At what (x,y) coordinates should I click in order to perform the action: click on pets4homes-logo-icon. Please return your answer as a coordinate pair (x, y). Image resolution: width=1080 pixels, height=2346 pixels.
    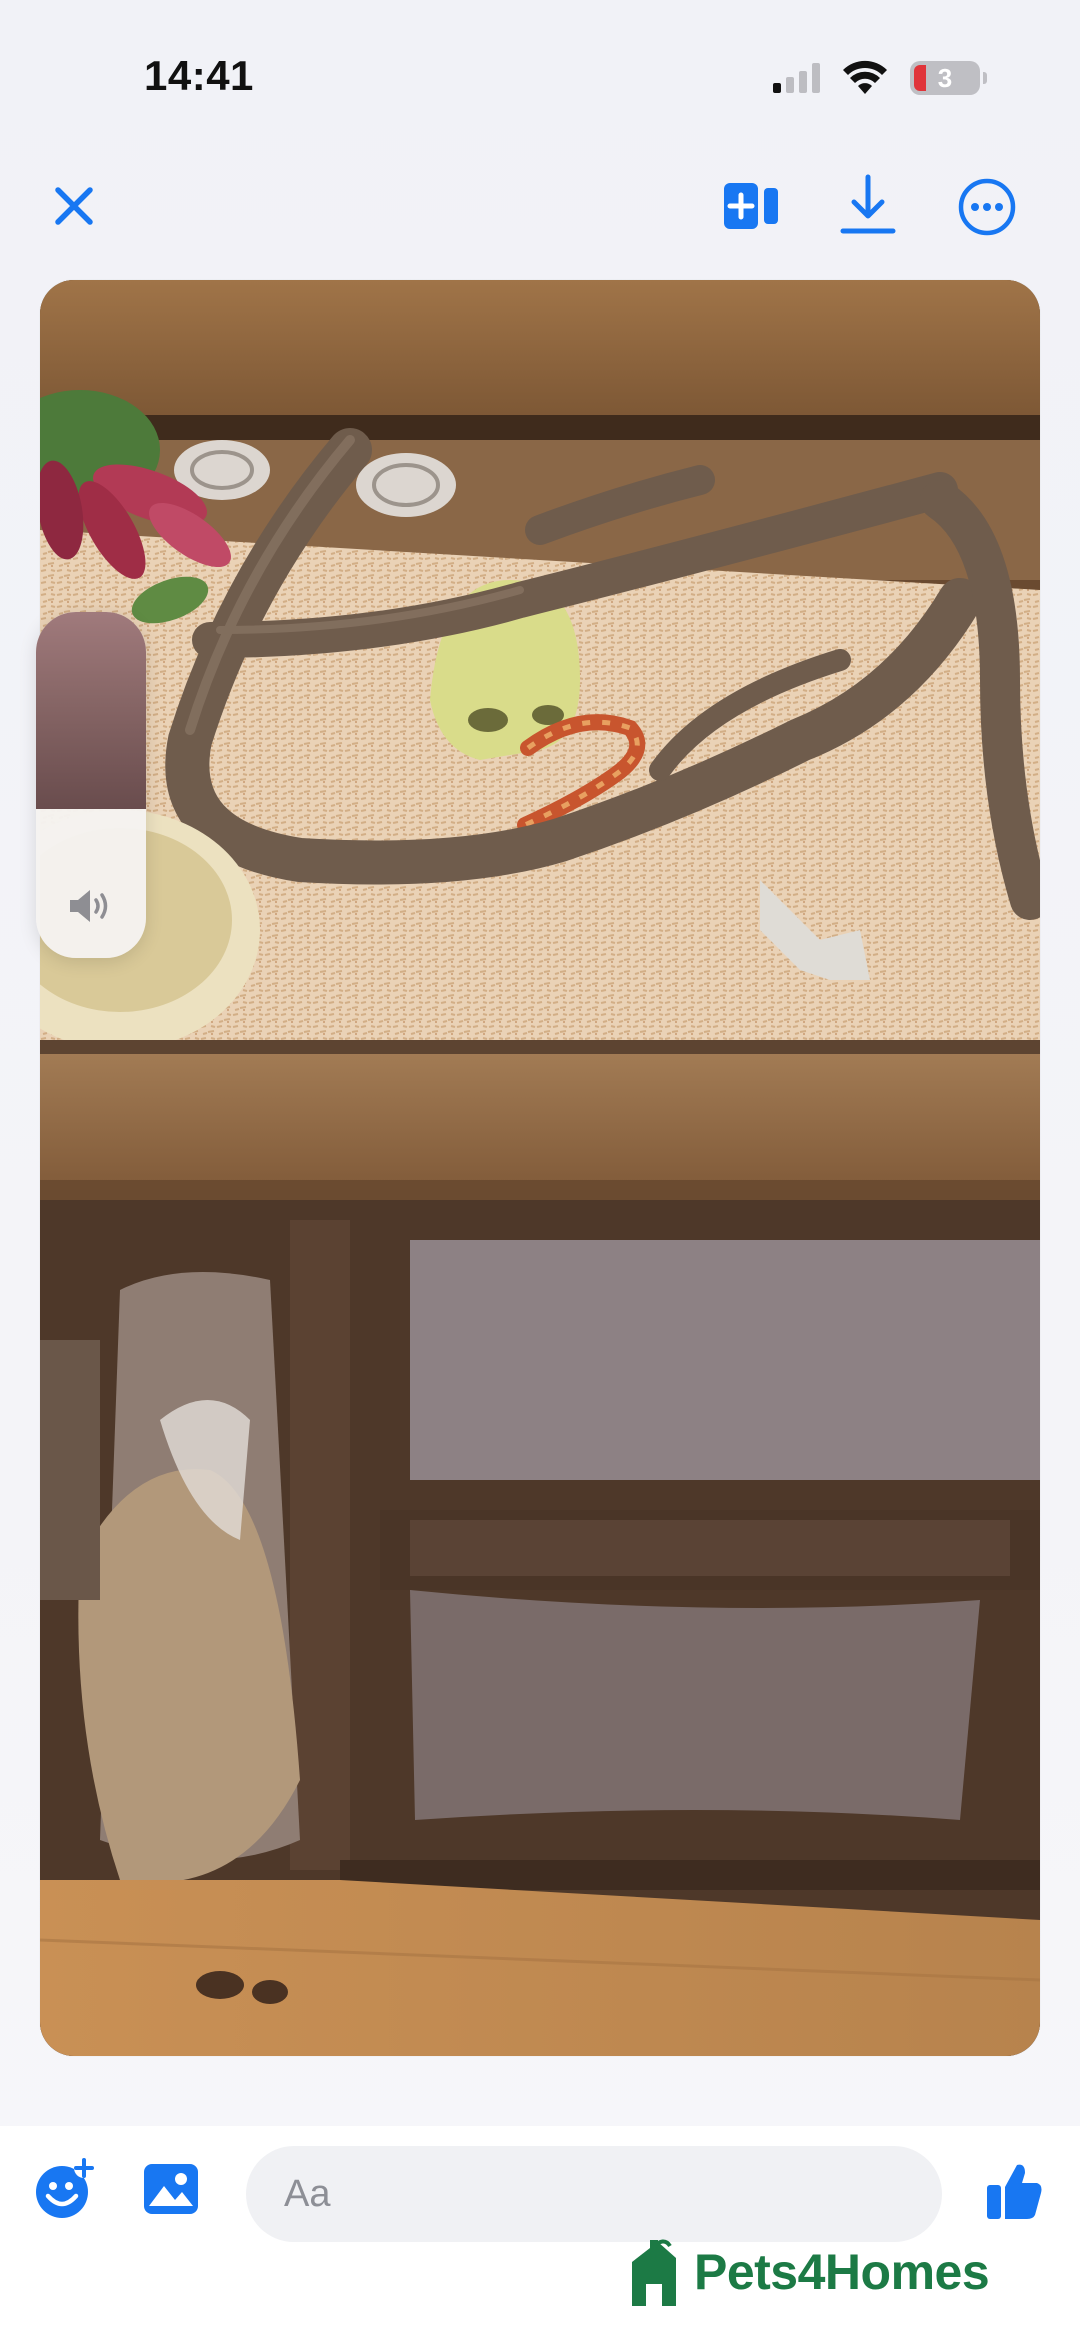
    Looking at the image, I should click on (654, 2272).